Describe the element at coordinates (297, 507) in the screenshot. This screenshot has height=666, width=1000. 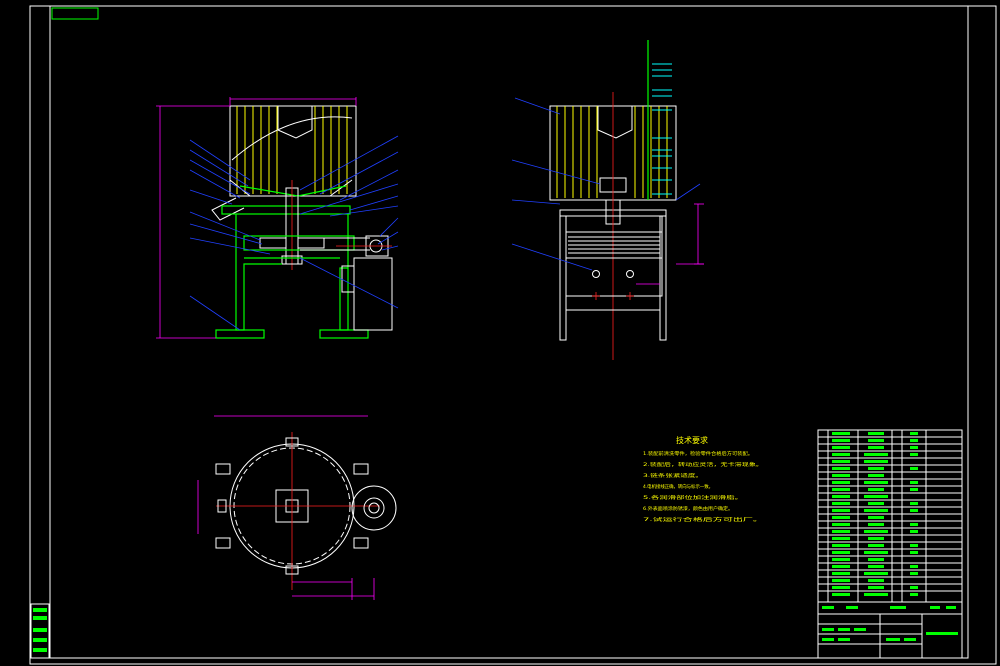
I see `top-view` at that location.